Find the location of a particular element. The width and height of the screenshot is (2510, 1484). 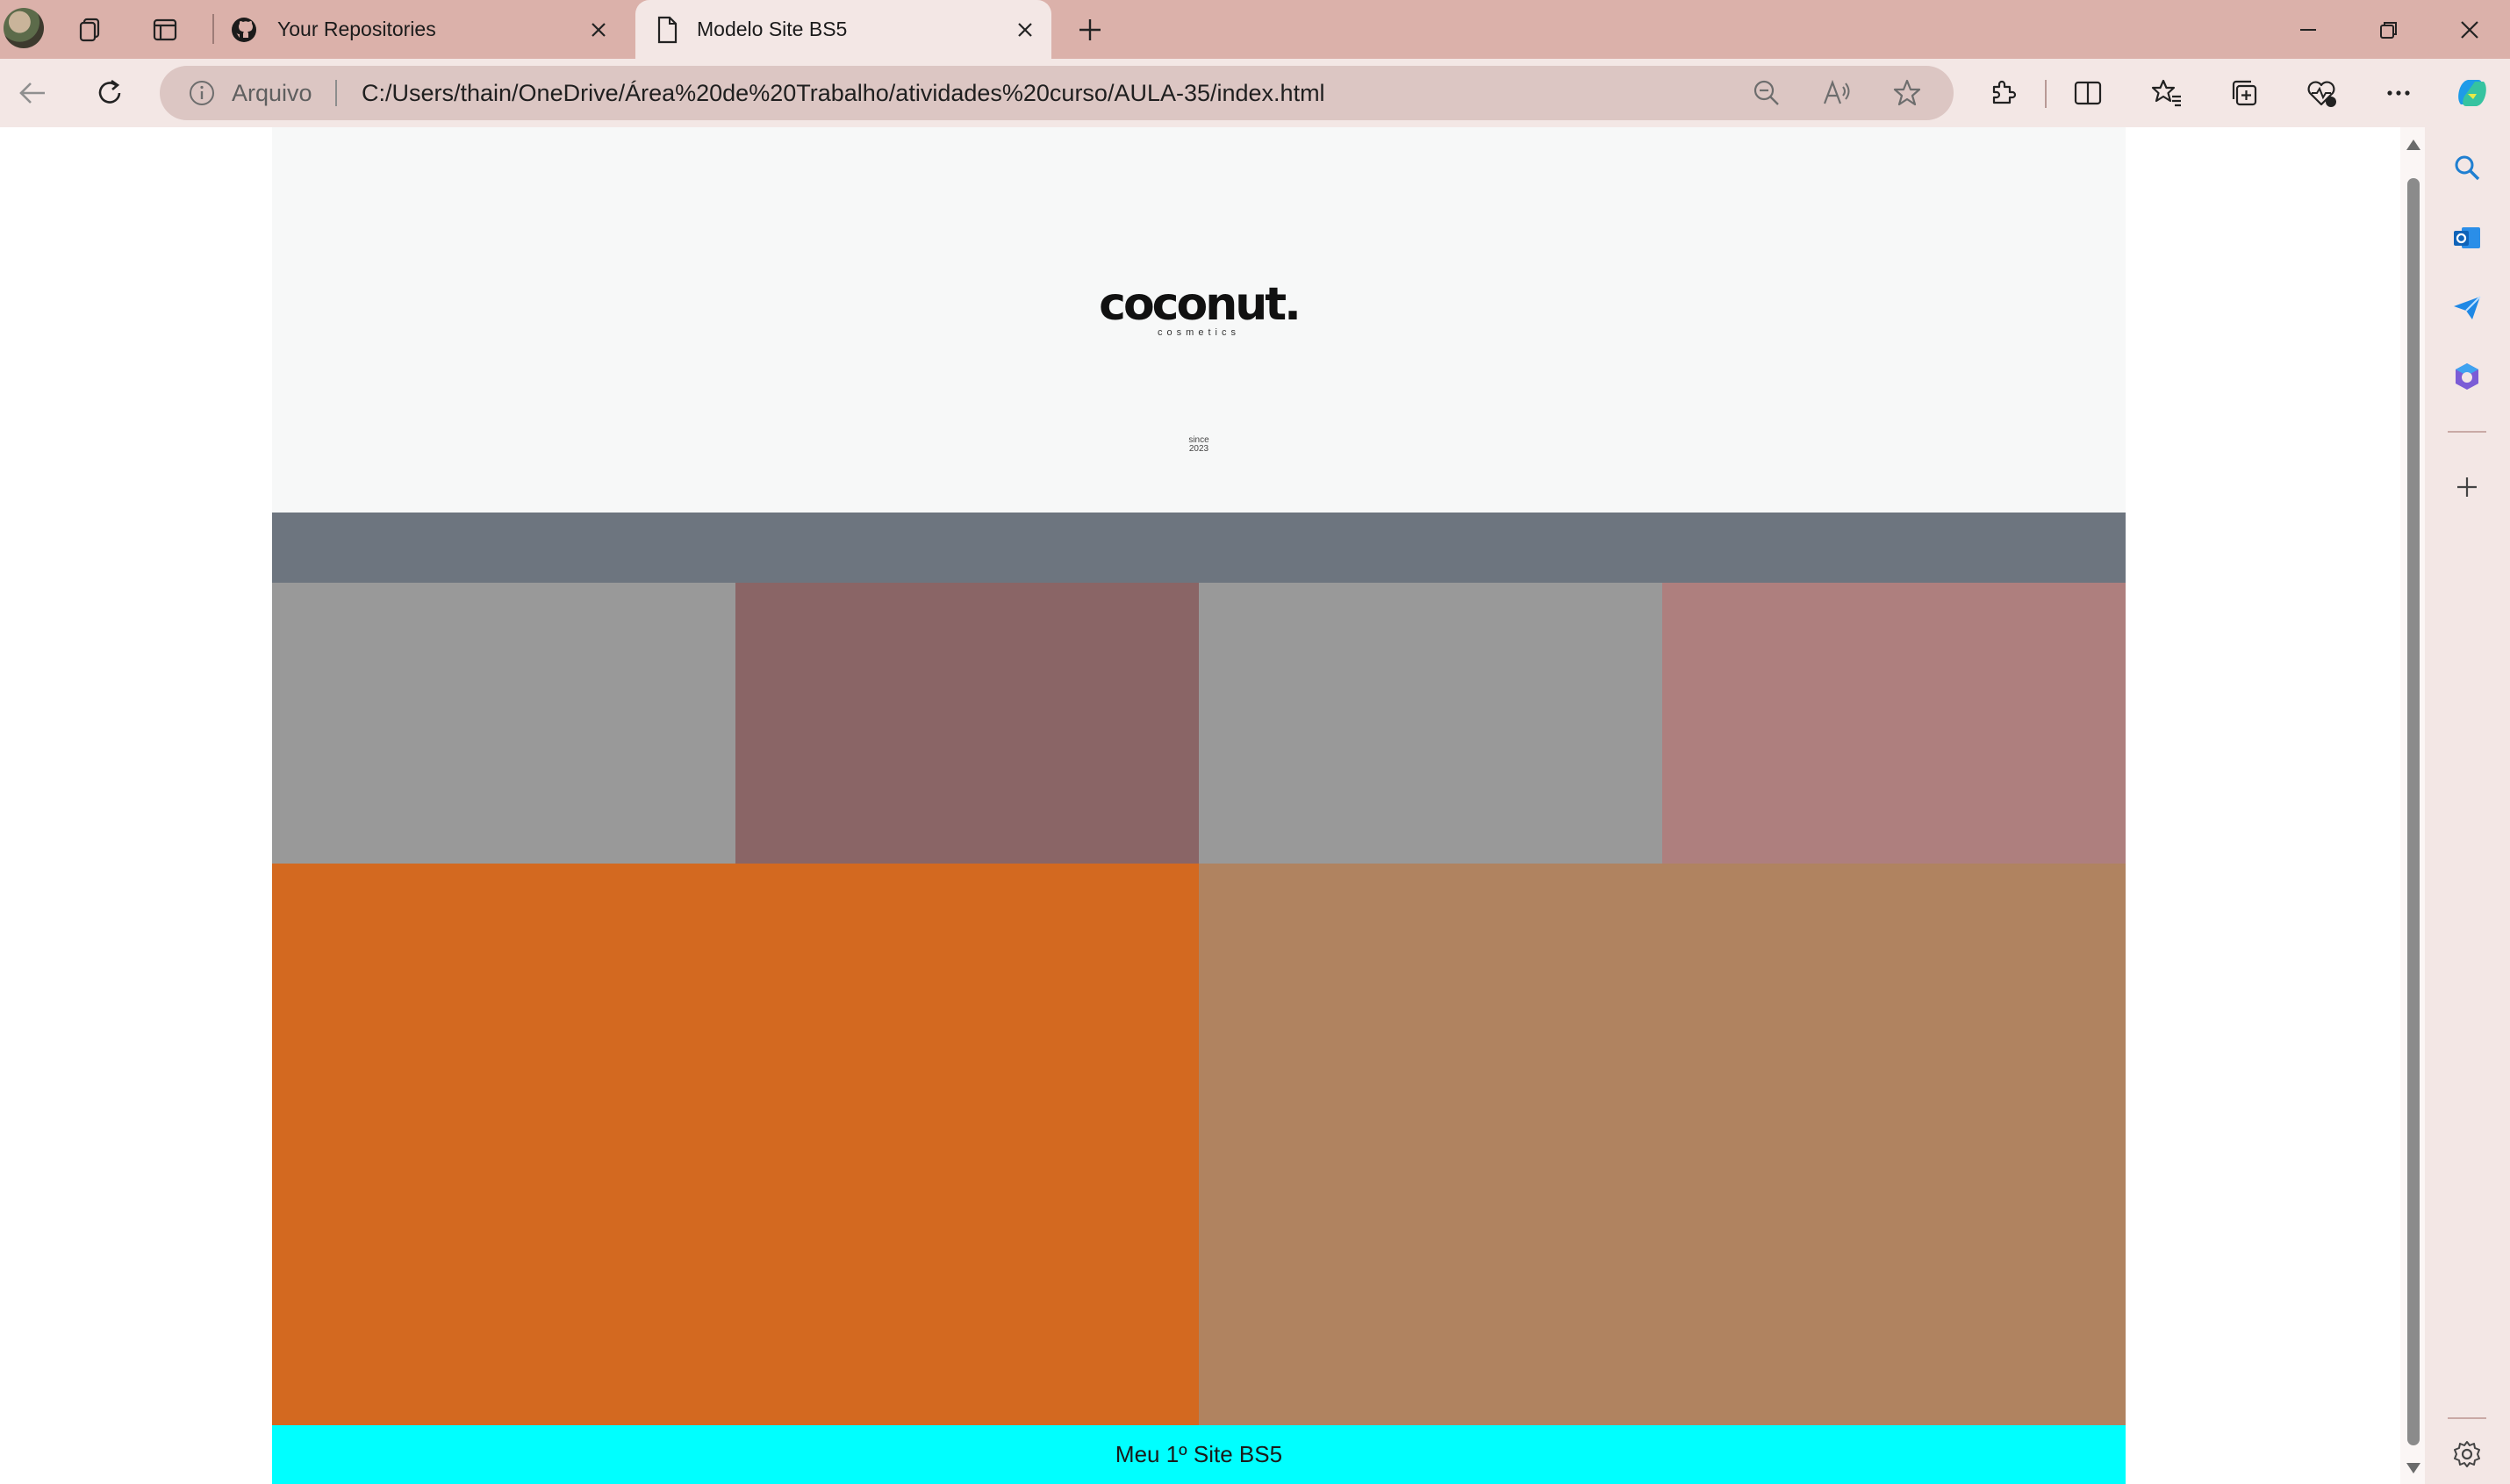

browser-essentials-icon is located at coordinates (2321, 93).